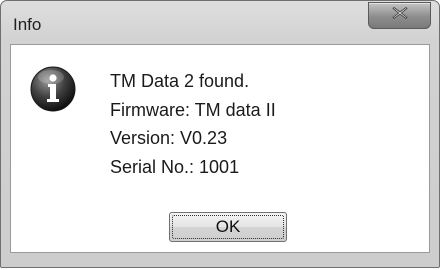  What do you see at coordinates (53, 89) in the screenshot?
I see `information-icon` at bounding box center [53, 89].